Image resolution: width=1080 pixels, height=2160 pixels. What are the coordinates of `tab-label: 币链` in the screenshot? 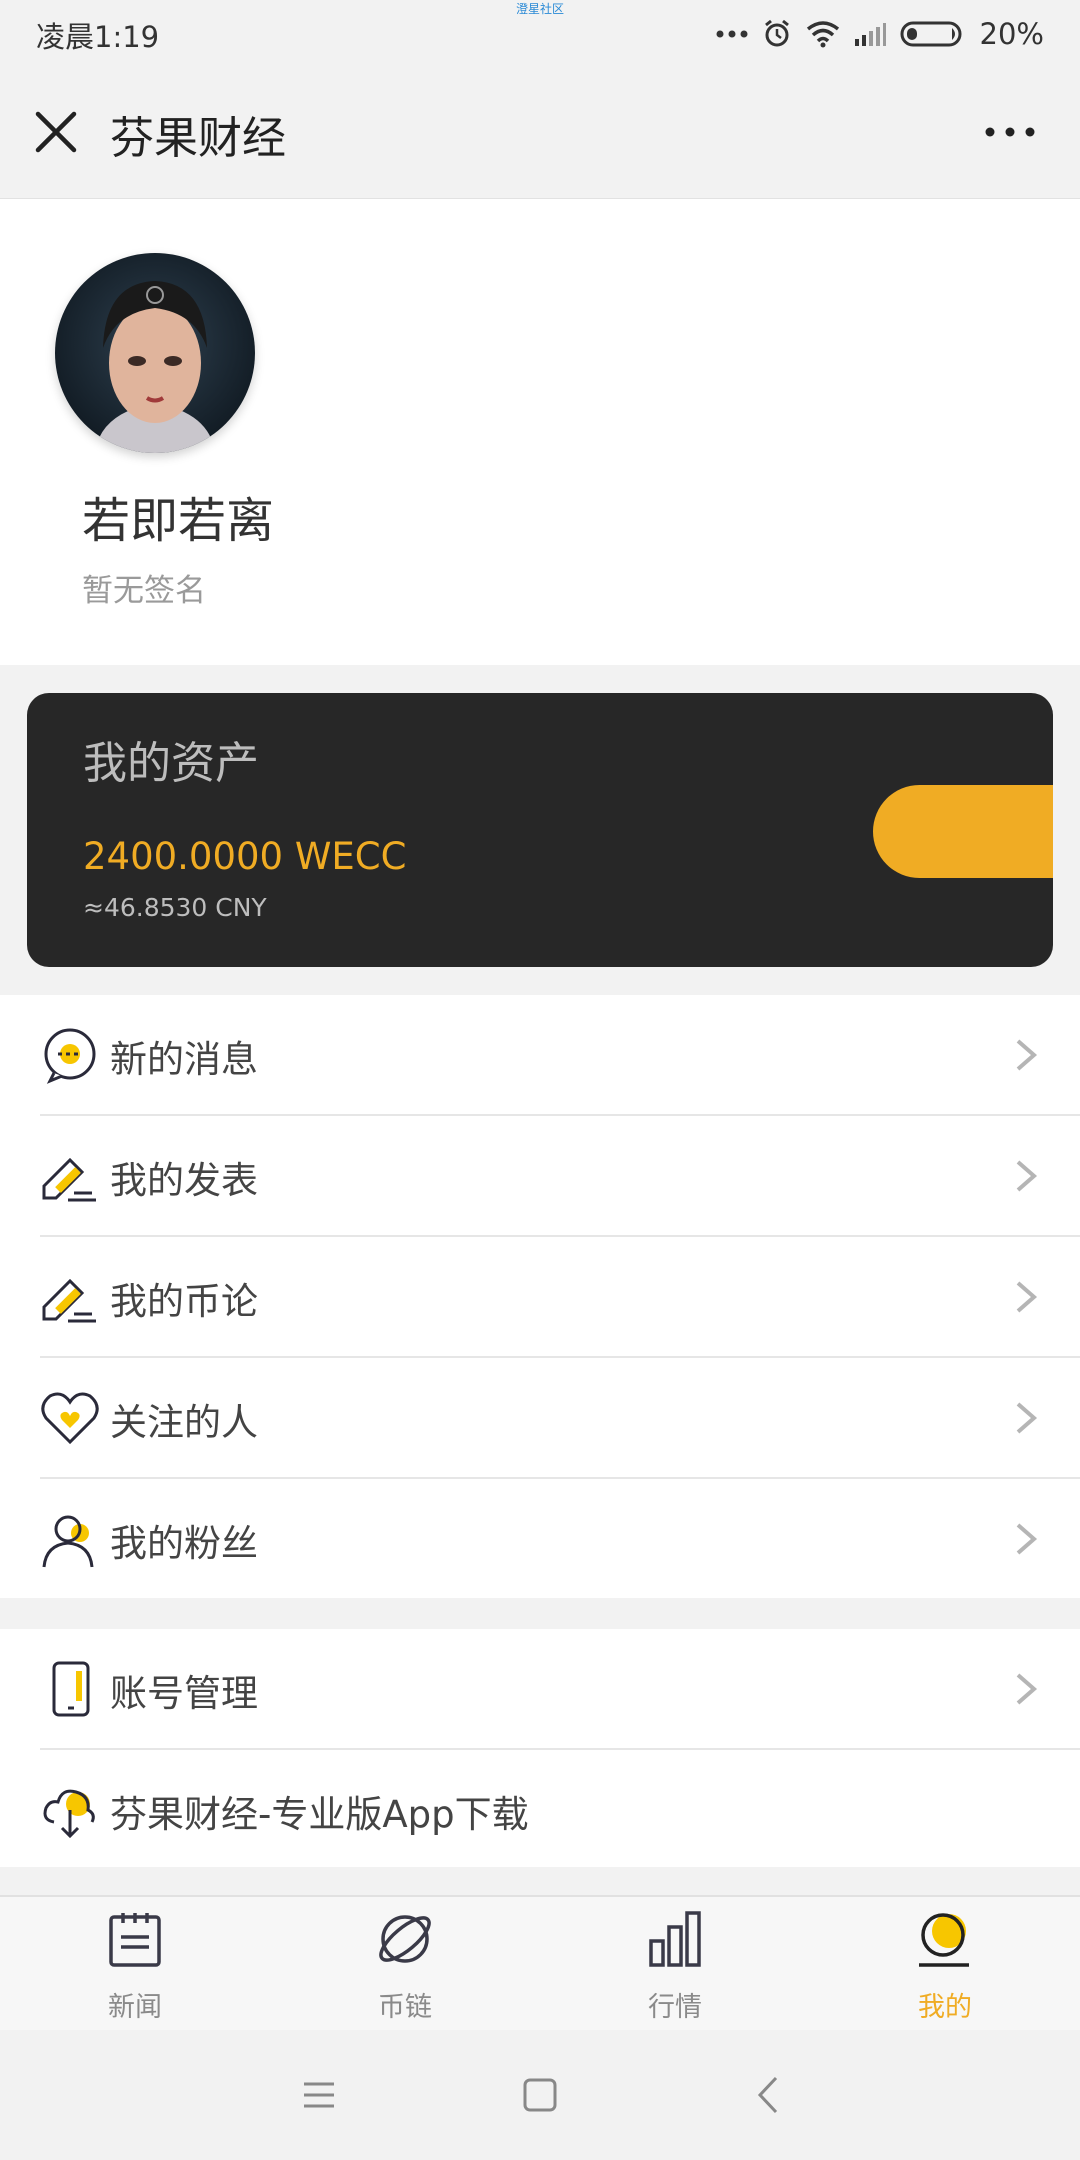 It's located at (405, 2007).